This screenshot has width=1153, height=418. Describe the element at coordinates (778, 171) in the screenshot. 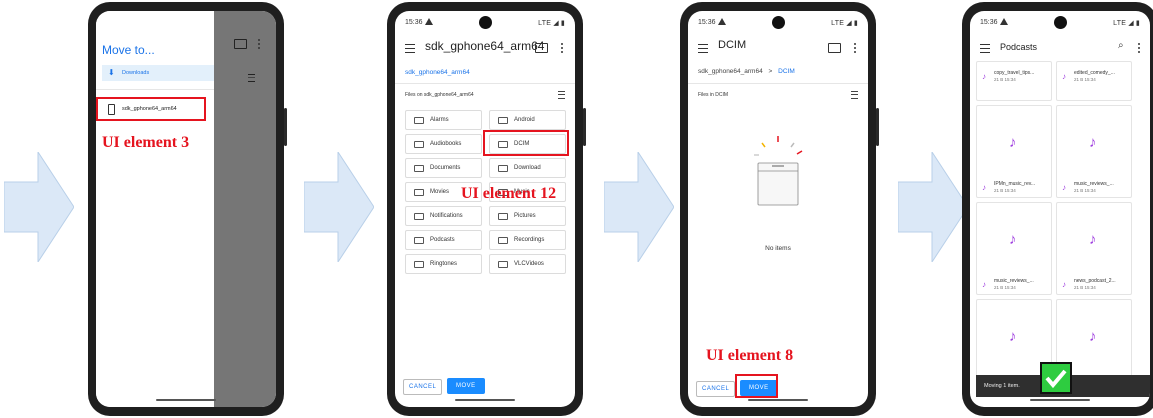

I see `empty-folder-illustration` at that location.